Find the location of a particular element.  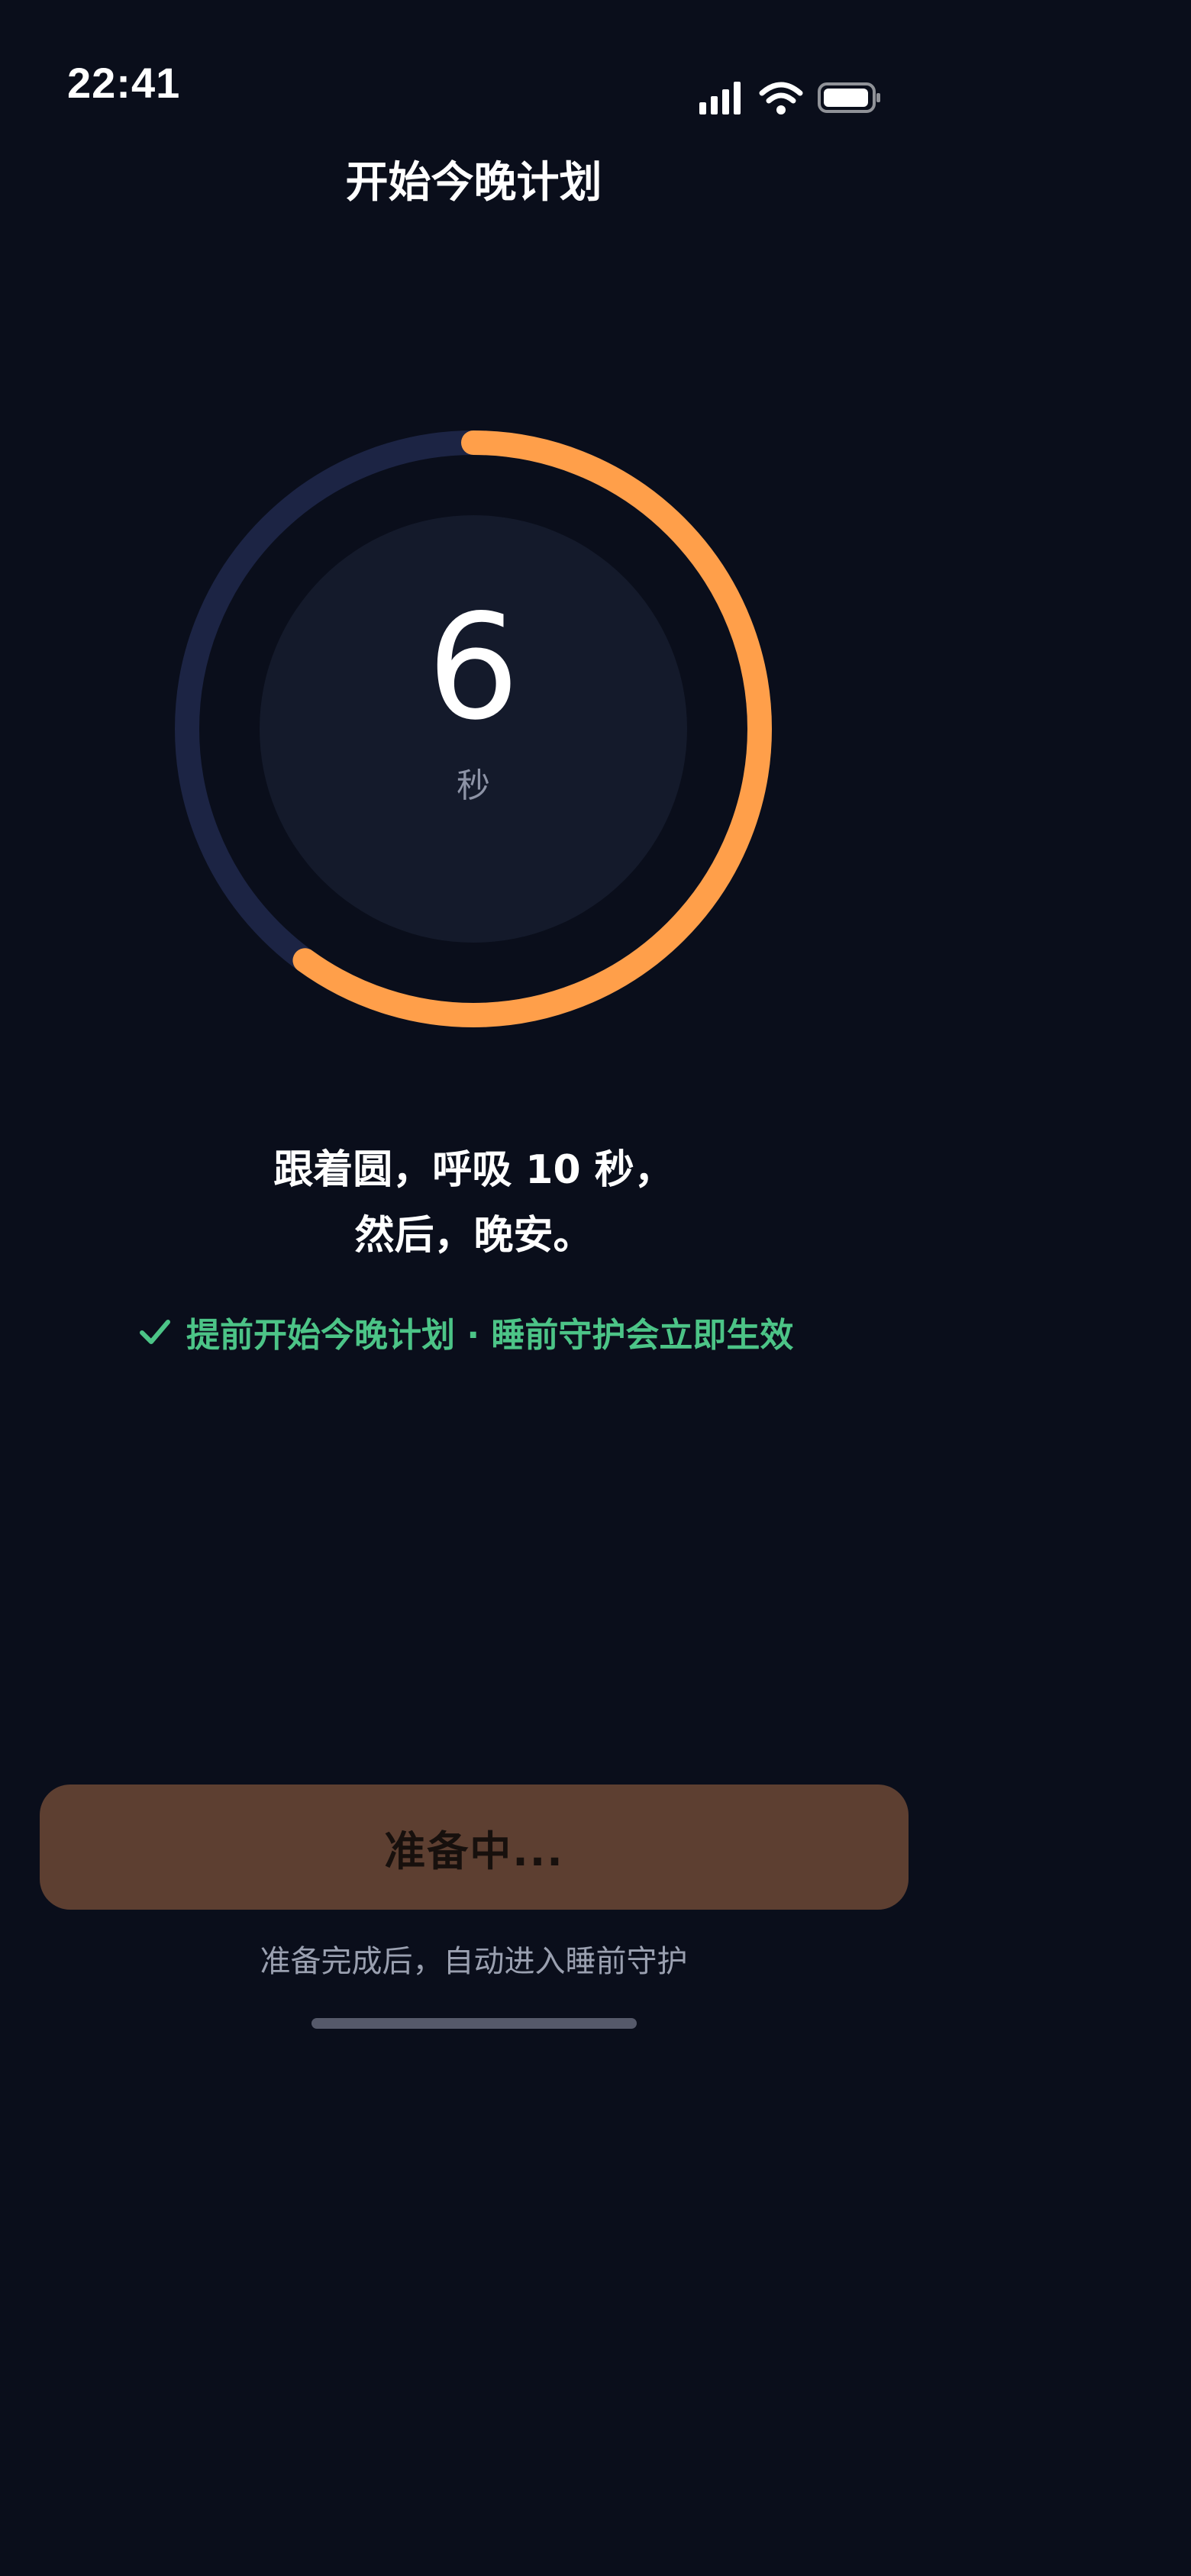

home-indicator is located at coordinates (474, 2024).